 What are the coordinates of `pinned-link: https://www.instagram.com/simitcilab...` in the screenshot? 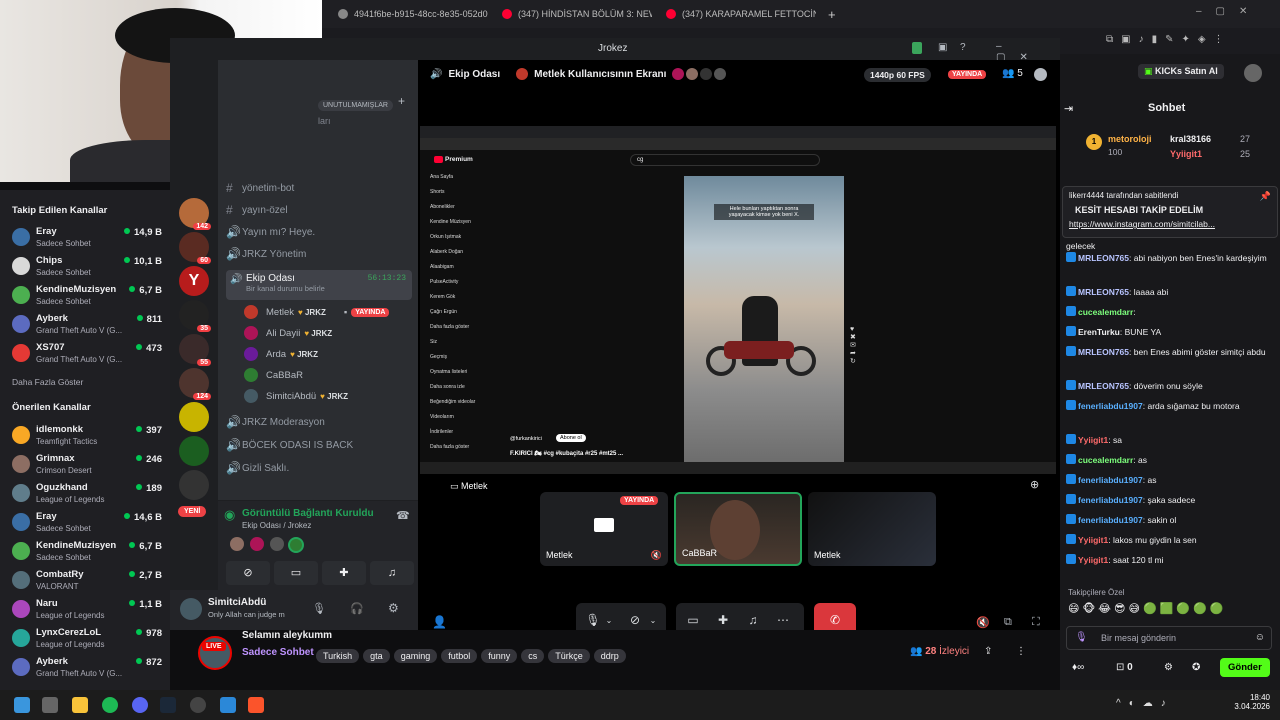 It's located at (1142, 224).